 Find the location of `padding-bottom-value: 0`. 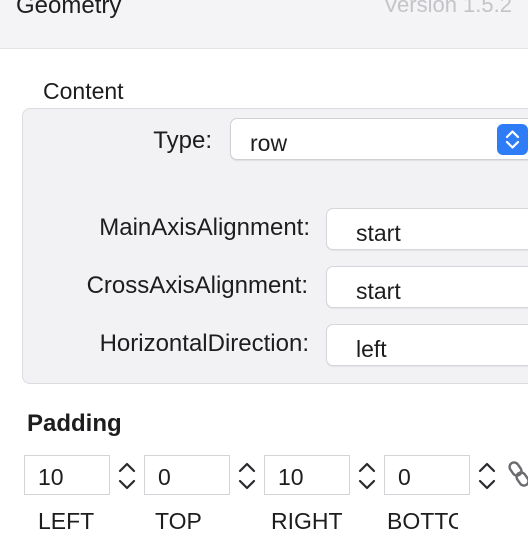

padding-bottom-value: 0 is located at coordinates (404, 477).